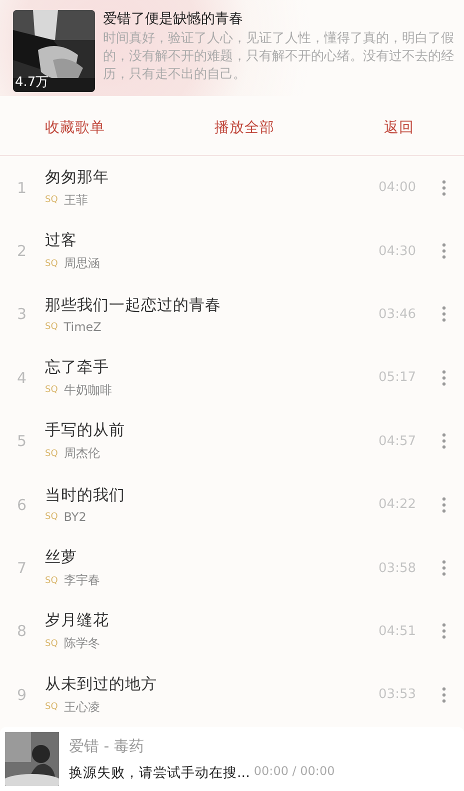 The image size is (464, 791). I want to click on song-title: 从未到过的地方, so click(101, 684).